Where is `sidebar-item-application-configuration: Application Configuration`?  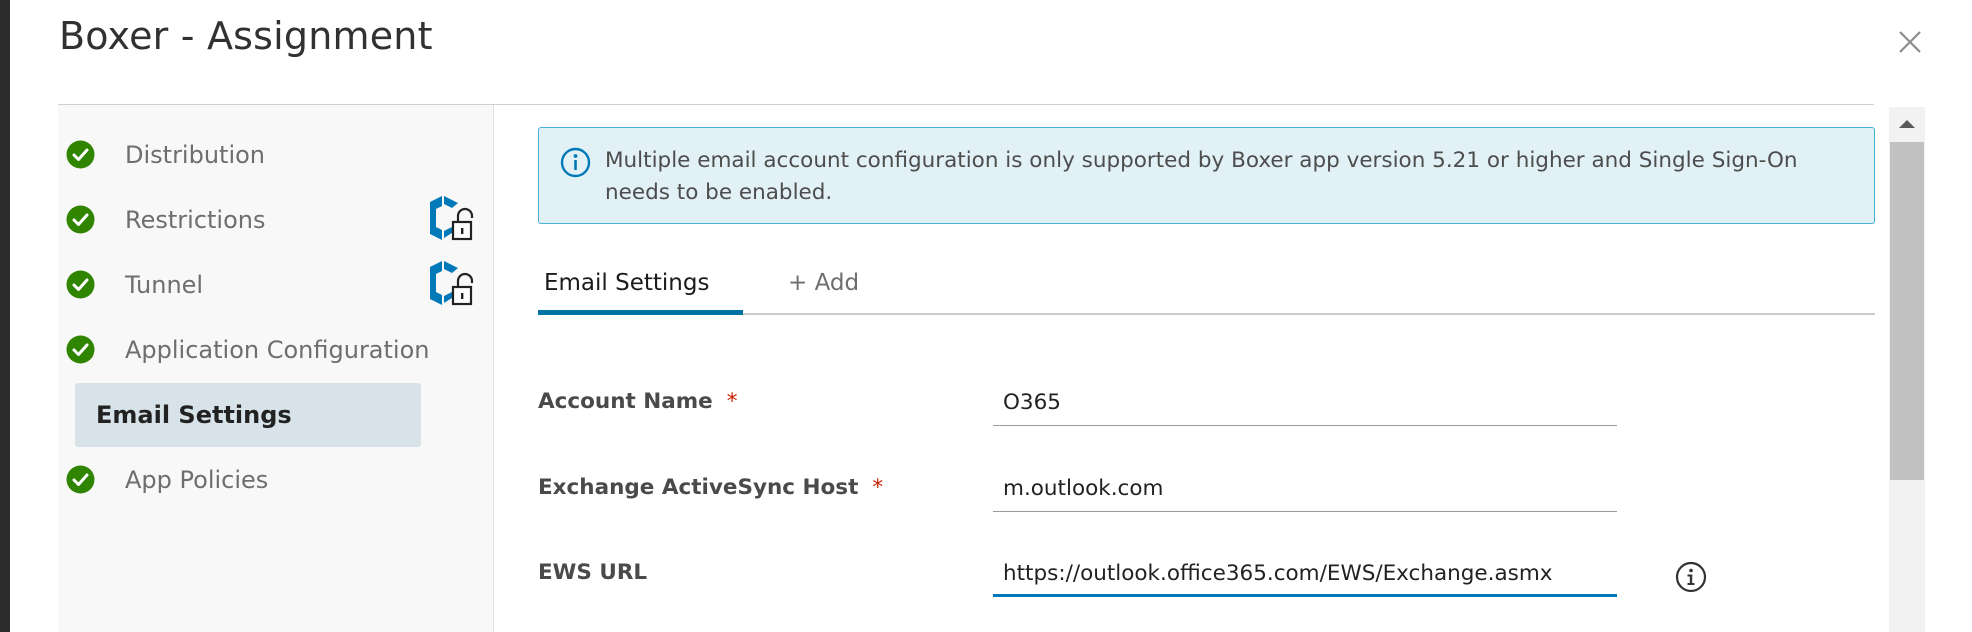
sidebar-item-application-configuration: Application Configuration is located at coordinates (276, 350).